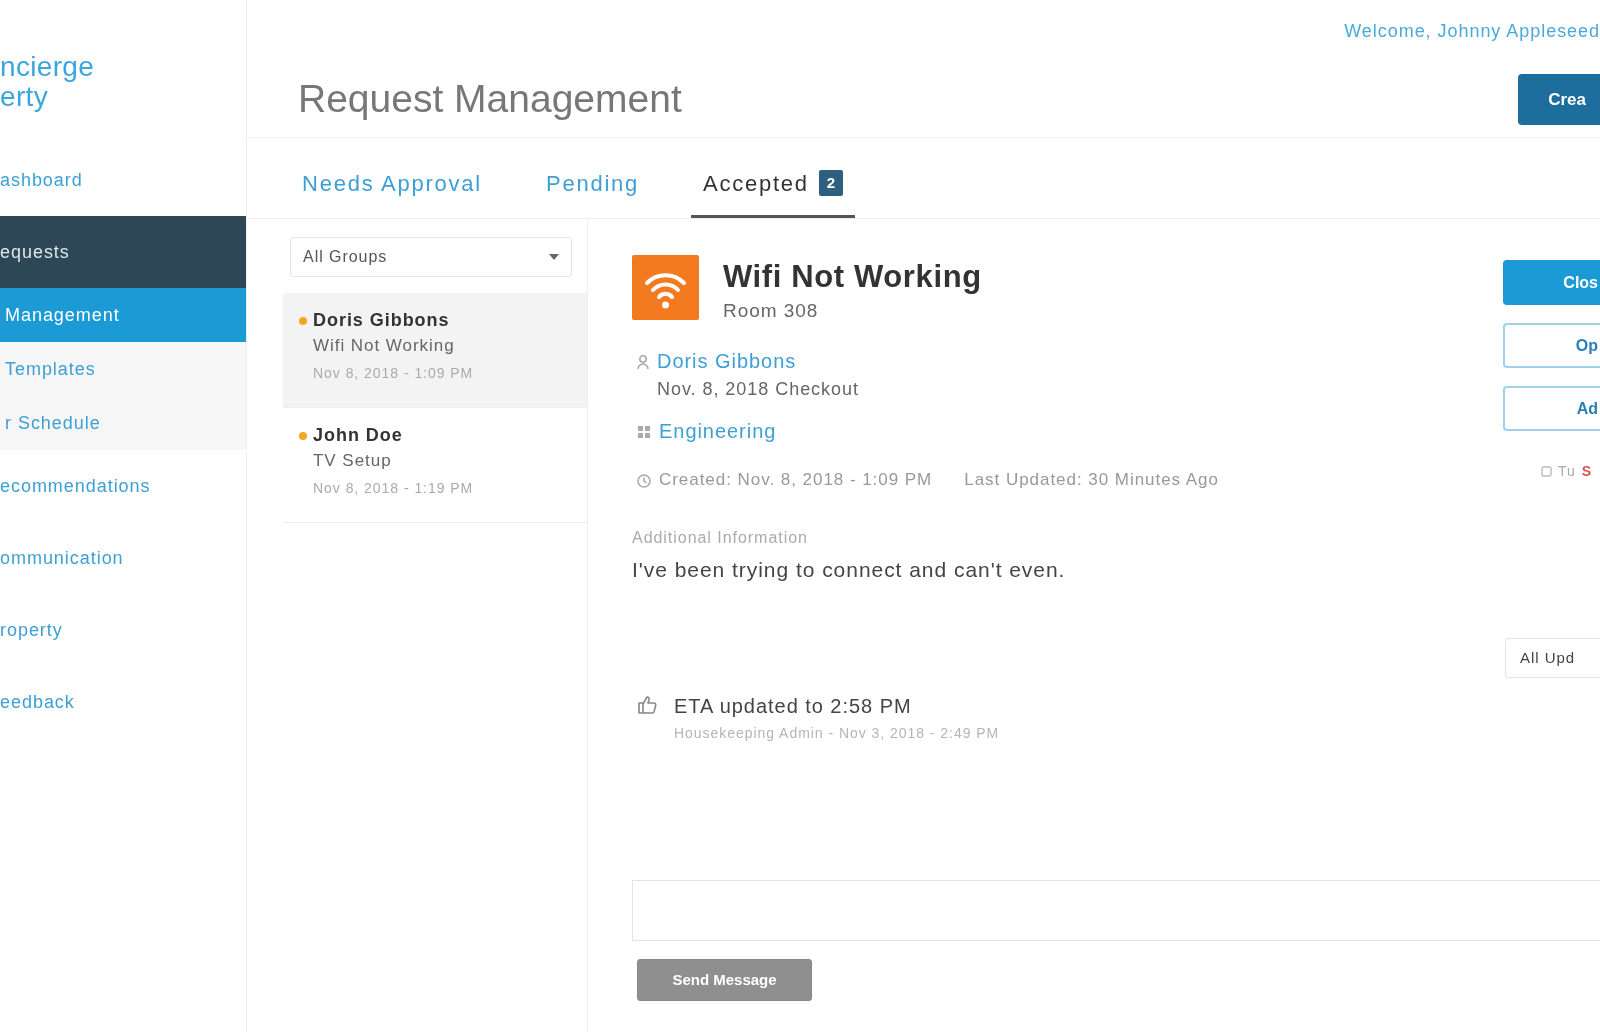 The height and width of the screenshot is (1032, 1600). What do you see at coordinates (796, 480) in the screenshot?
I see `created-text: Created: Nov. 8, 2018 - 1:09 PM` at bounding box center [796, 480].